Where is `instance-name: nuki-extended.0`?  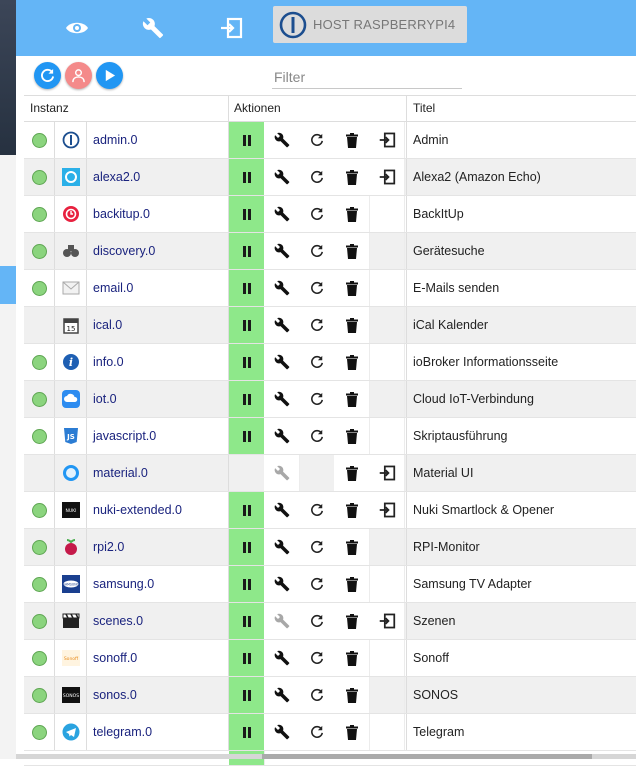
instance-name: nuki-extended.0 is located at coordinates (160, 510).